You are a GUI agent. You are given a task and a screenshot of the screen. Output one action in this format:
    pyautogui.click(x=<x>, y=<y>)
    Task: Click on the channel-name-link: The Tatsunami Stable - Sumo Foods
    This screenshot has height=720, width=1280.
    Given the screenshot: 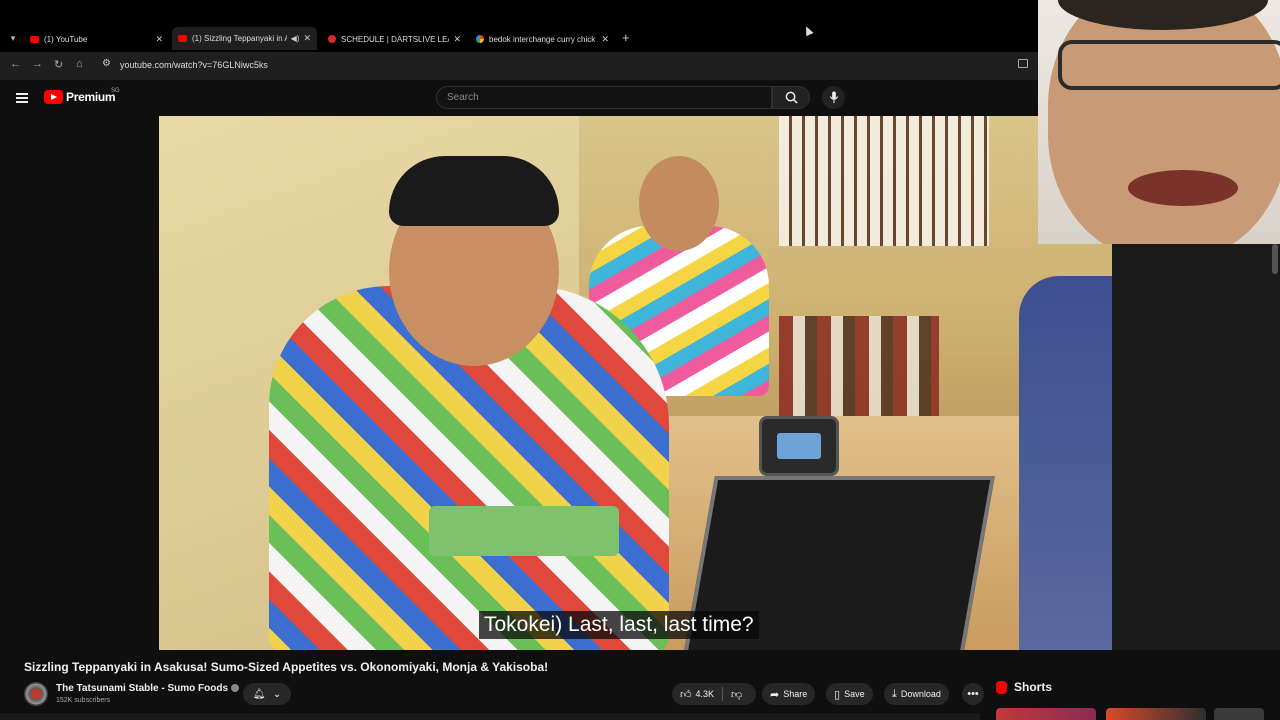 What is the action you would take?
    pyautogui.click(x=148, y=688)
    